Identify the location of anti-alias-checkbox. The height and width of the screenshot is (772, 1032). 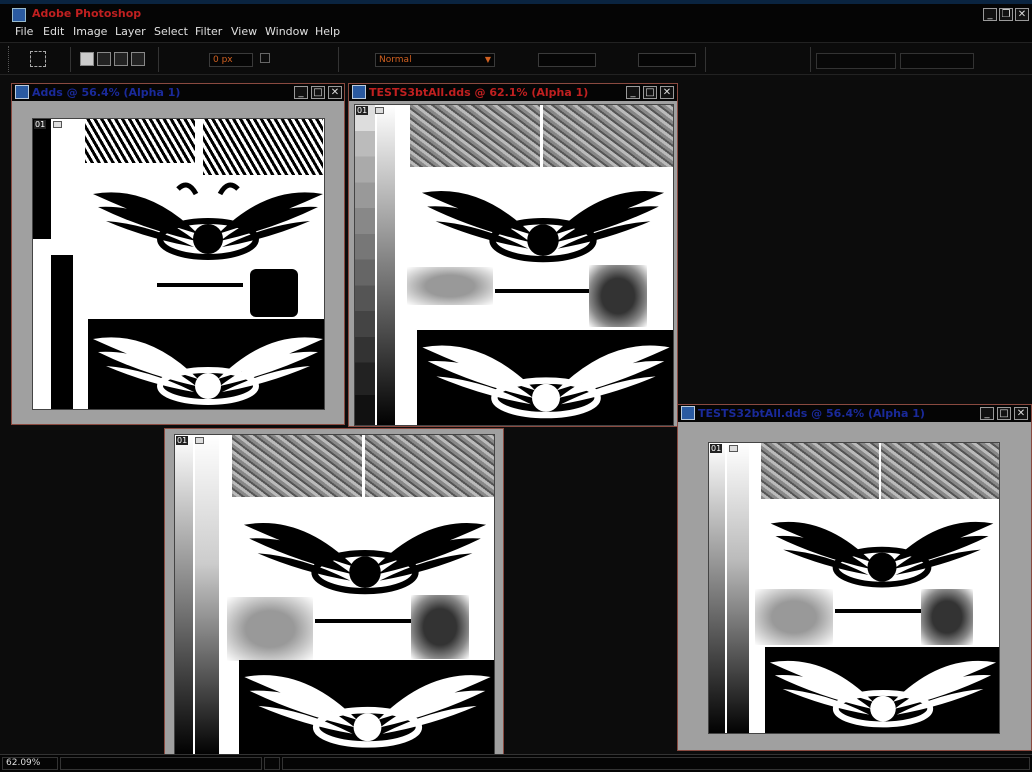
(265, 58).